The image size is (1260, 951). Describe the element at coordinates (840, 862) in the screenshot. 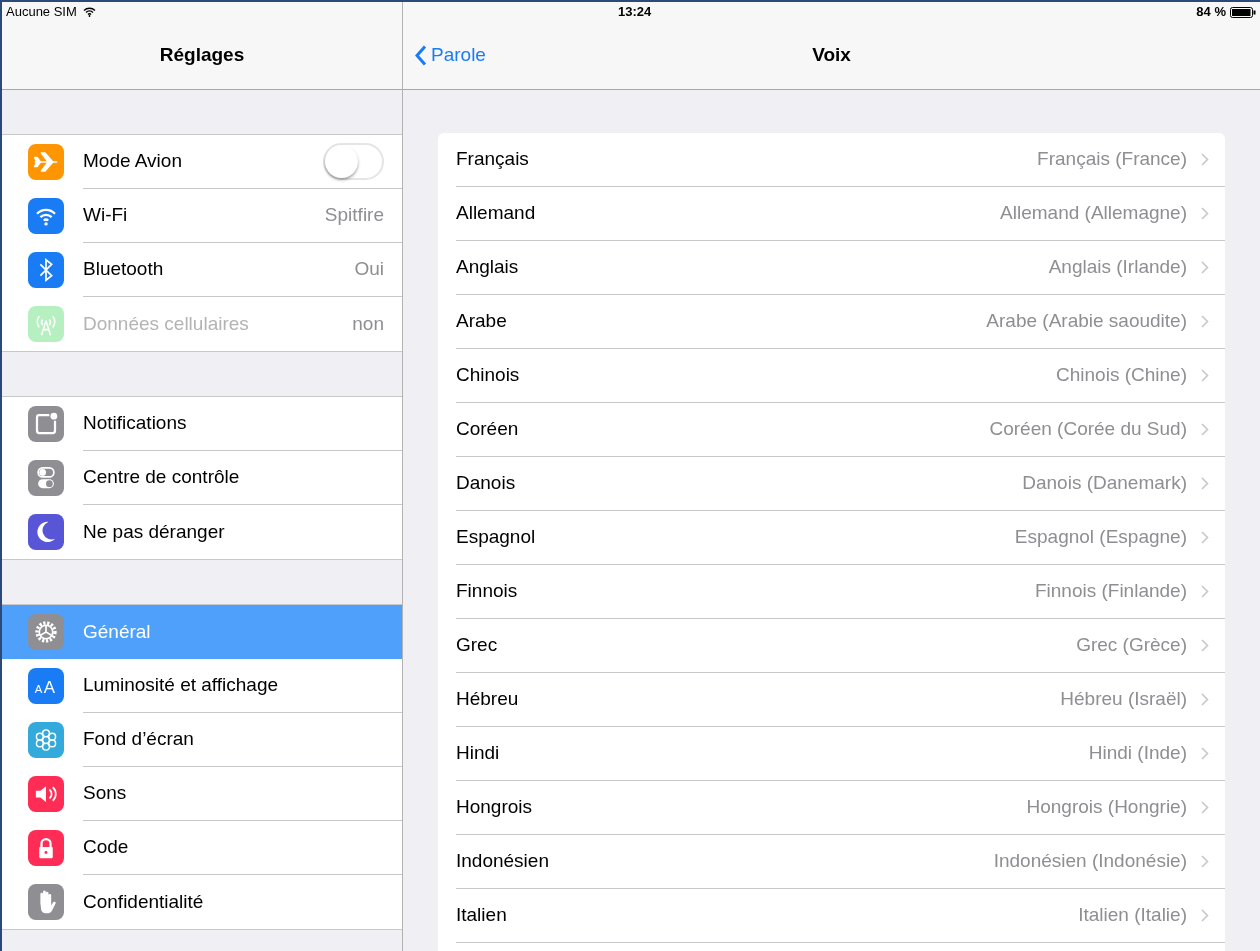

I see `voice-row: Indonésien Indonésien (Indonésie)` at that location.